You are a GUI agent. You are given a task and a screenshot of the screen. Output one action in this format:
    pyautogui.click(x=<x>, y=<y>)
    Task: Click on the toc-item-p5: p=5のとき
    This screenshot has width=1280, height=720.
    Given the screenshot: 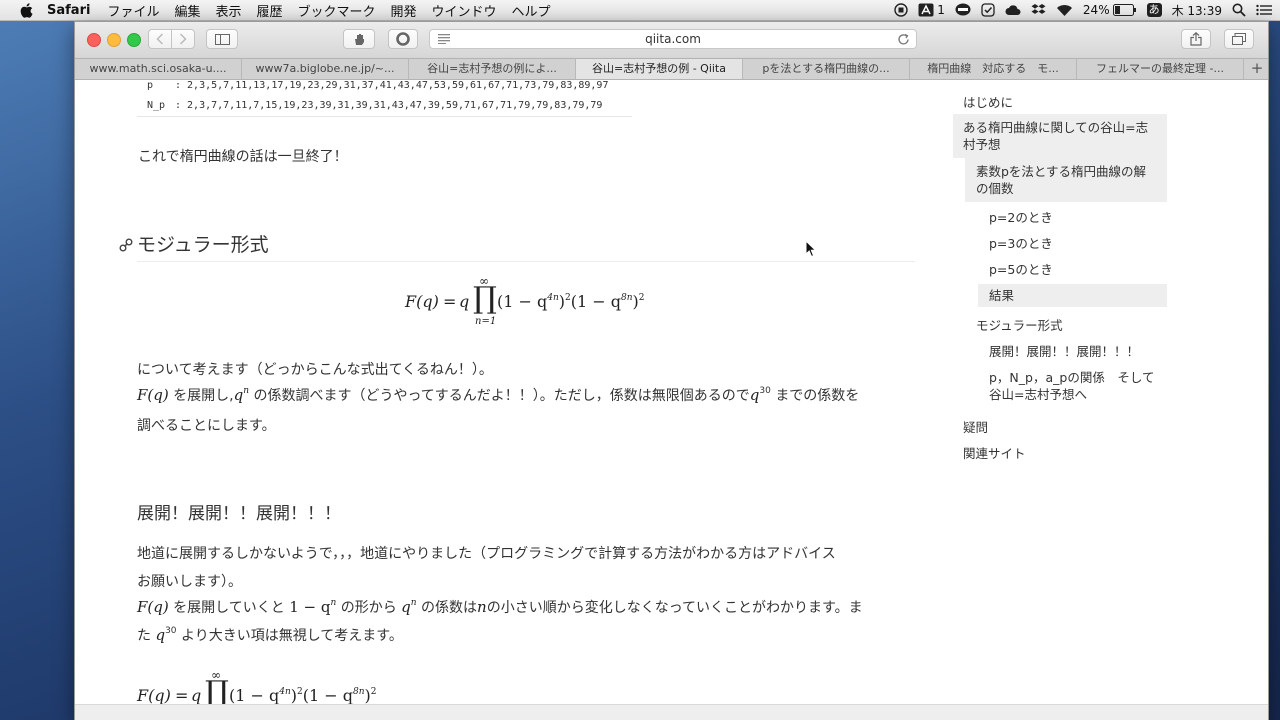 What is the action you would take?
    pyautogui.click(x=1074, y=269)
    